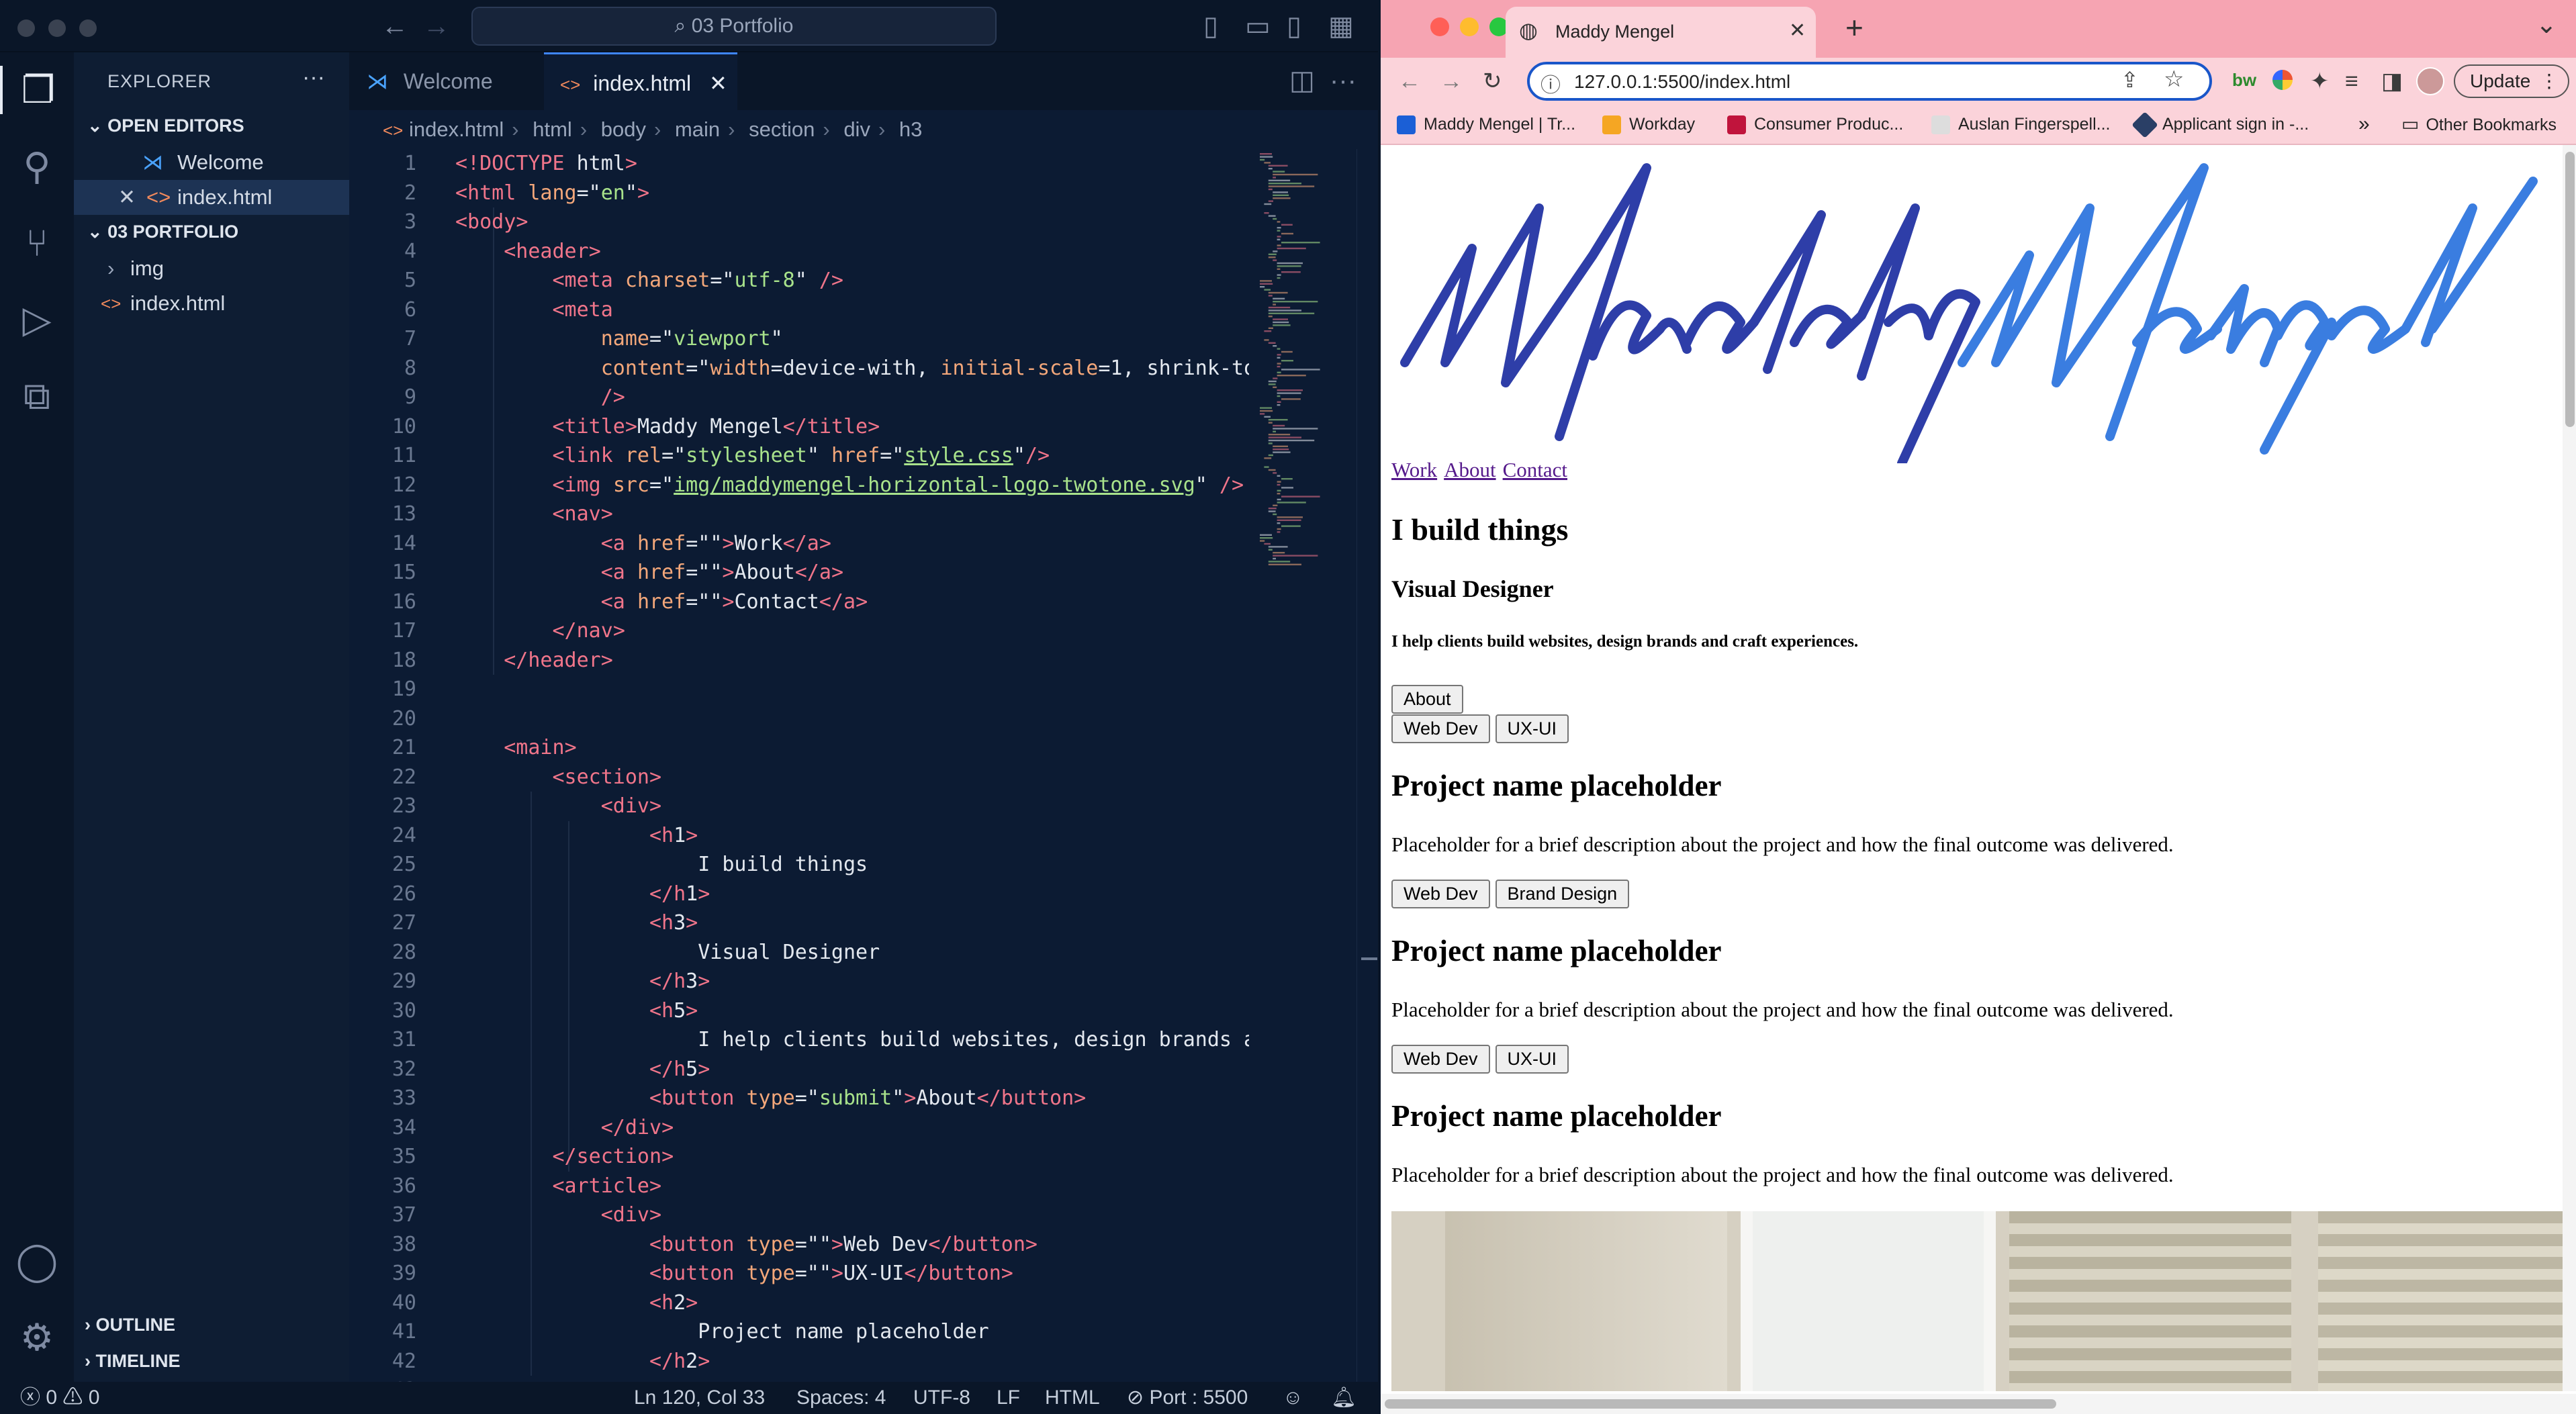 This screenshot has width=2576, height=1414. Describe the element at coordinates (37, 1337) in the screenshot. I see `settings-gear-icon: ⚙` at that location.